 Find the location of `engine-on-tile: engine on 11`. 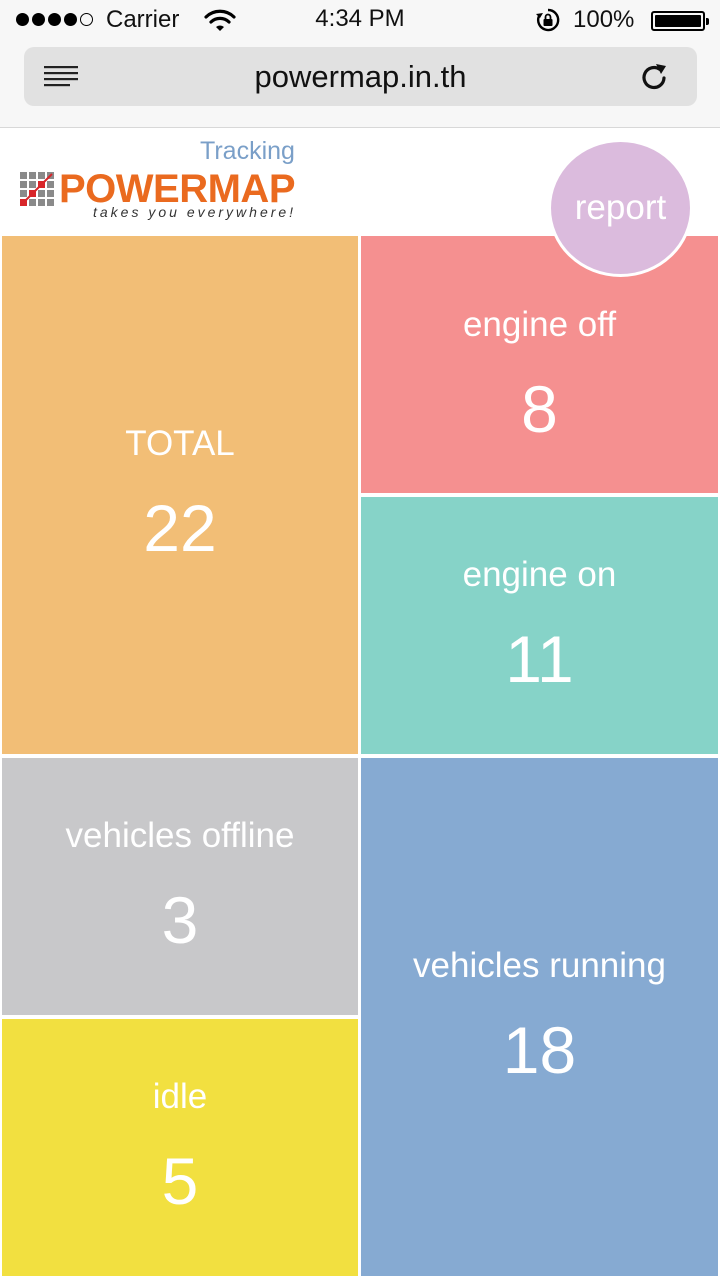

engine-on-tile: engine on 11 is located at coordinates (539, 625).